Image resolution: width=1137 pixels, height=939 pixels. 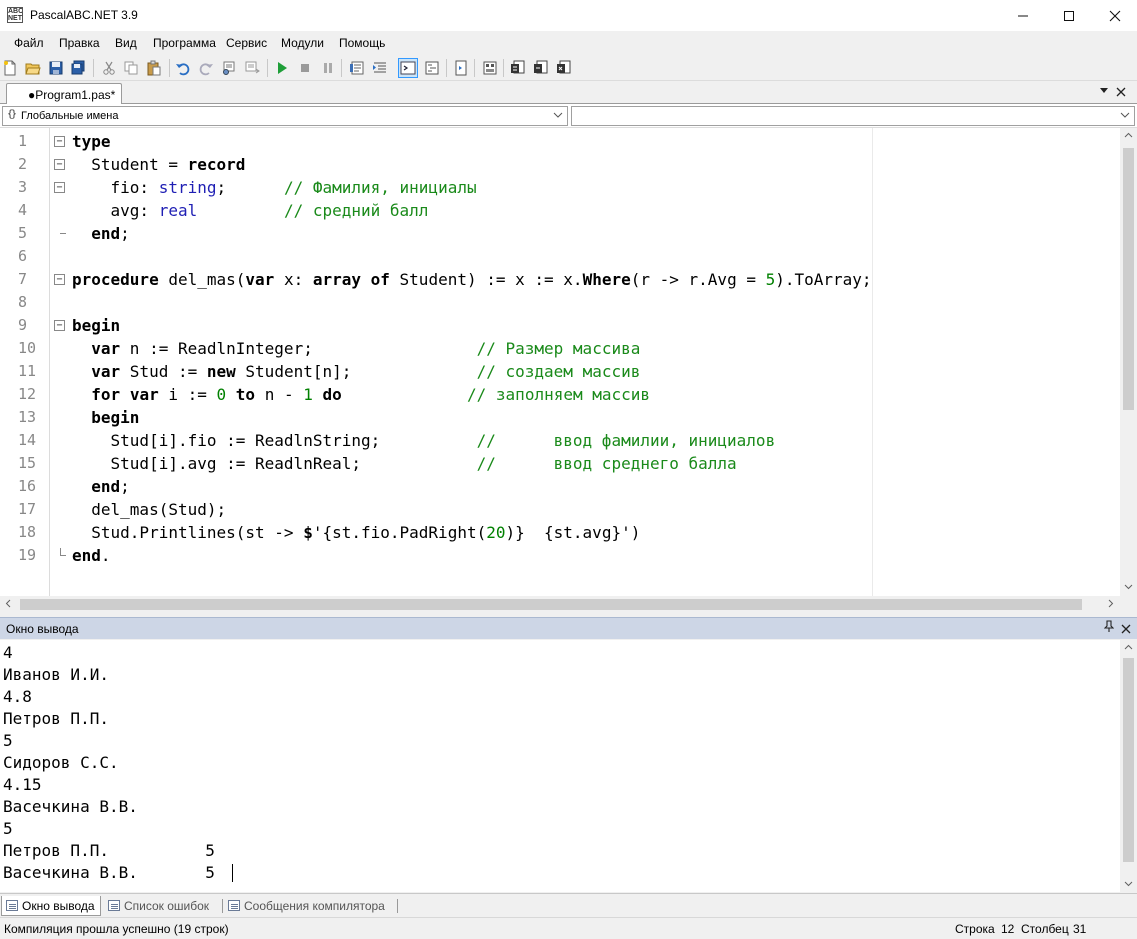 I want to click on output-vertical-scrollbar, so click(x=1128, y=766).